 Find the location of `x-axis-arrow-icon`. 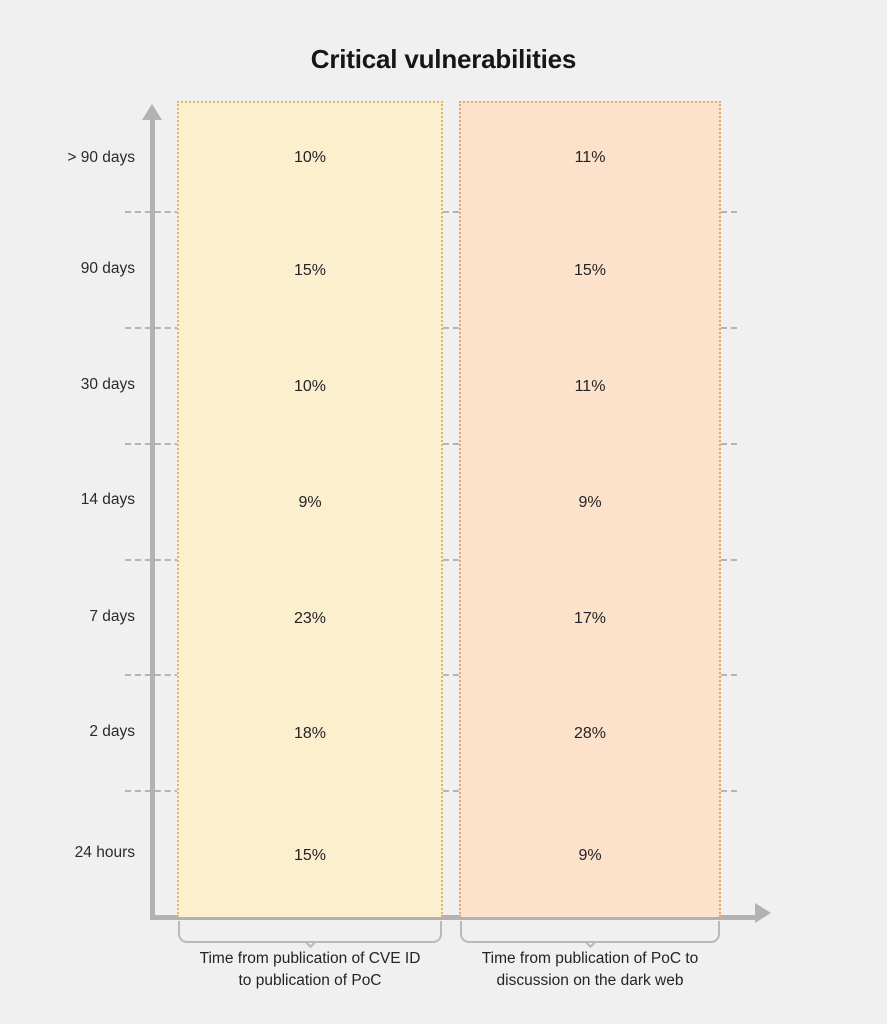

x-axis-arrow-icon is located at coordinates (763, 913).